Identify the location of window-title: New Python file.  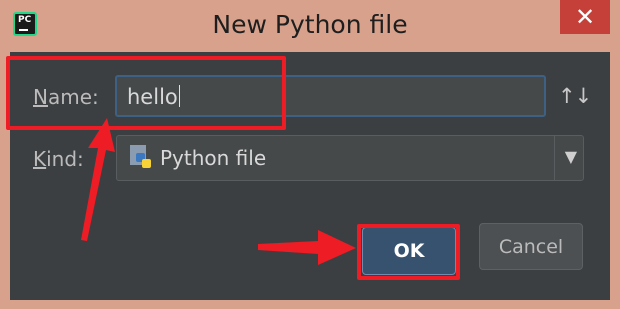
(310, 24).